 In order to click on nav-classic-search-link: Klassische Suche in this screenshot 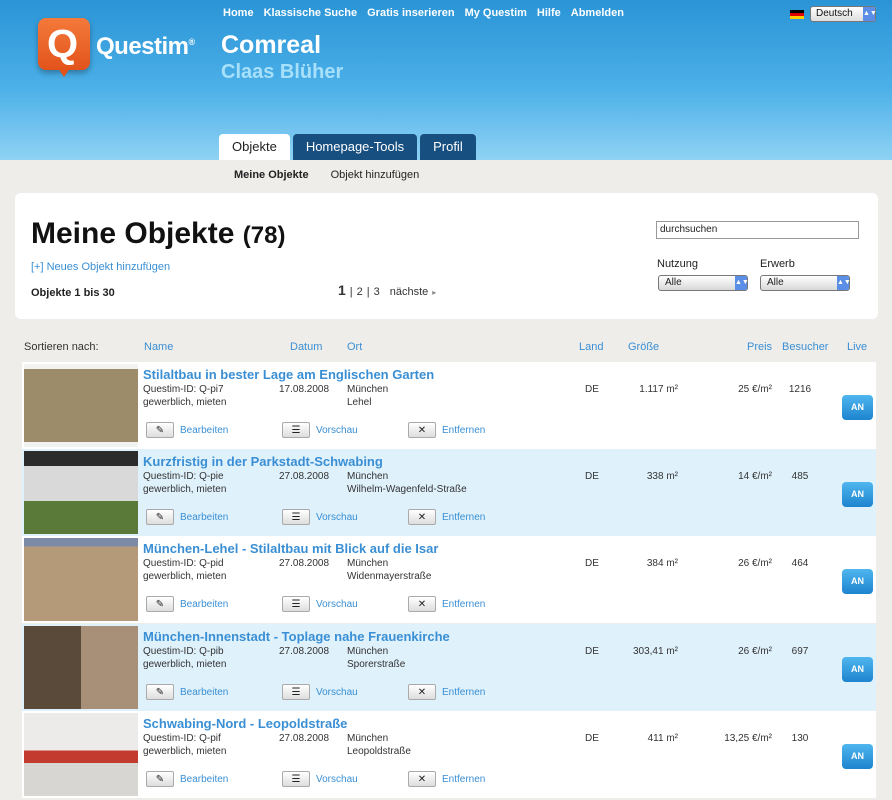, I will do `click(311, 13)`.